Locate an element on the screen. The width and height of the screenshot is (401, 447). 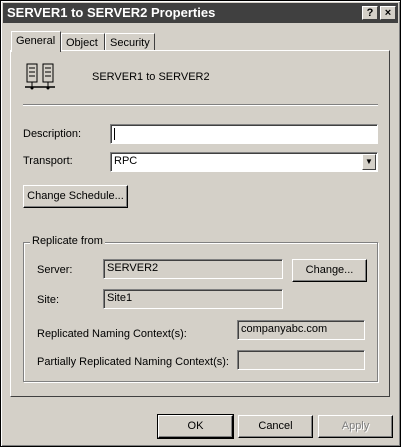
title-bar: SERVER1 to SERVER2 Properties ? × is located at coordinates (200, 13).